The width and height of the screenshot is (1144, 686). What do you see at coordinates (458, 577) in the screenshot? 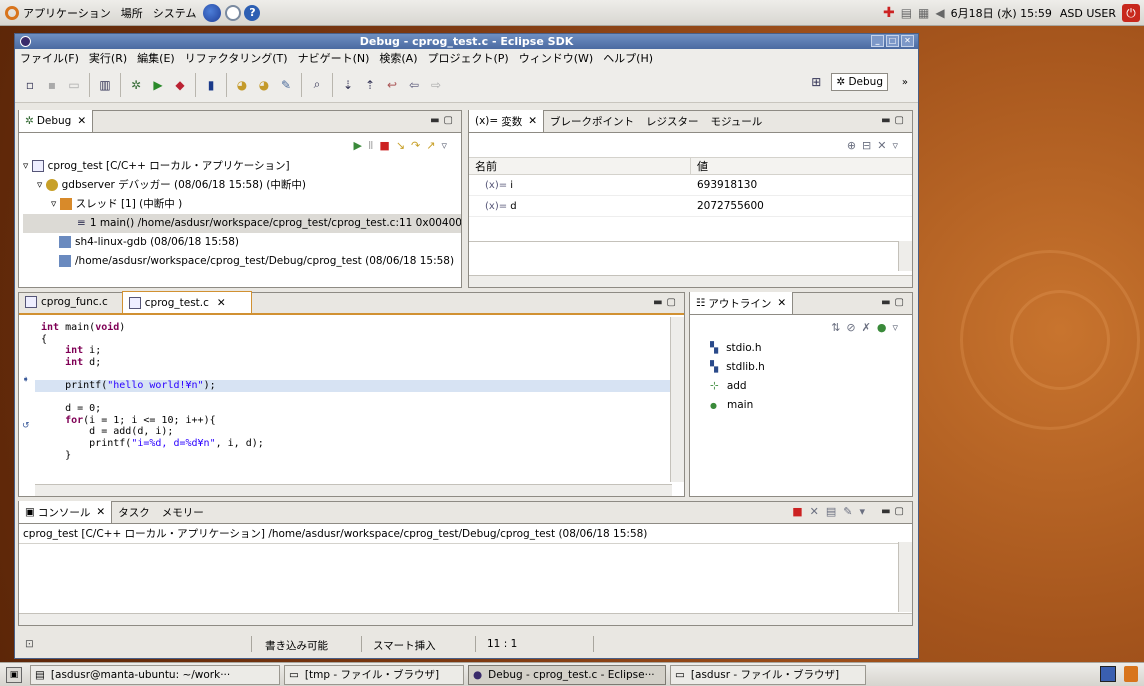
I see `console-output` at bounding box center [458, 577].